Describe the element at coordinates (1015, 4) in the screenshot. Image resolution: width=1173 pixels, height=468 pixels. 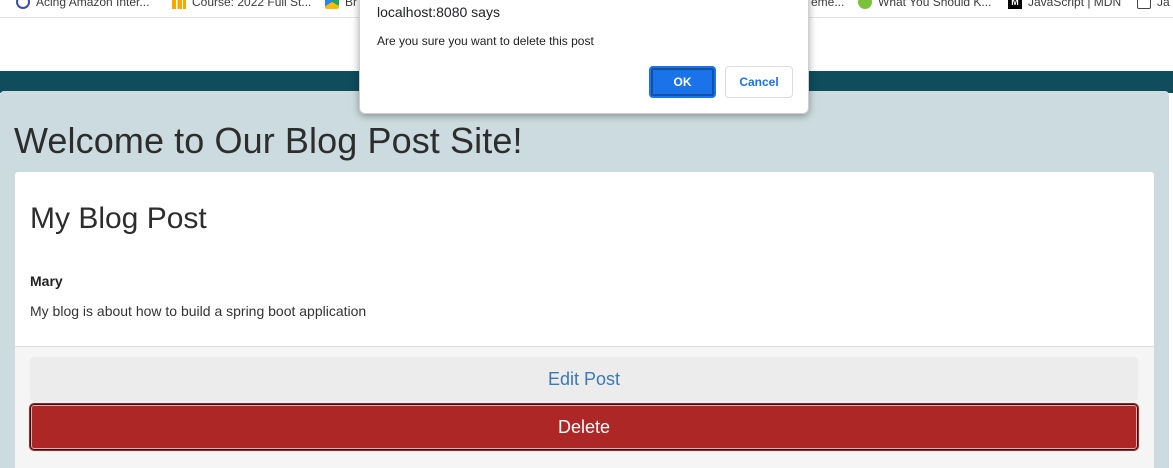
I see `mdn-icon: M` at that location.